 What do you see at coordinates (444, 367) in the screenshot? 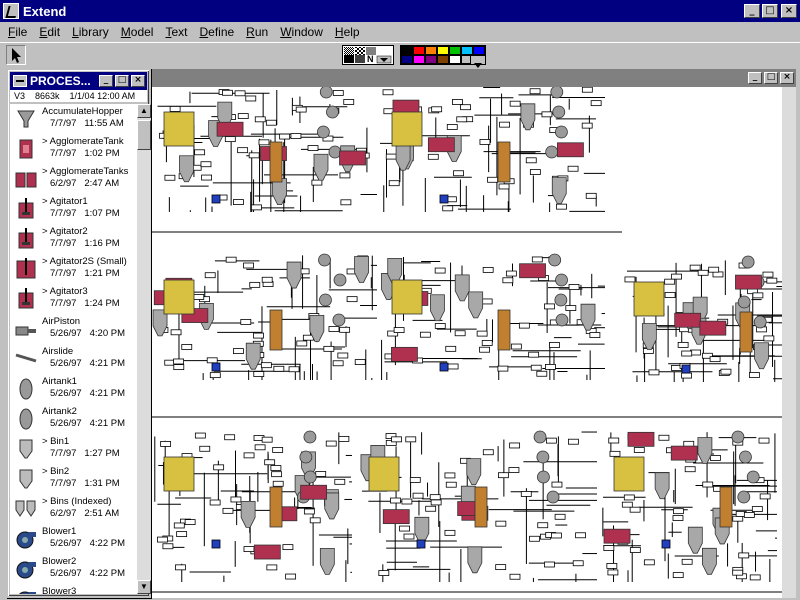
I see `pump-block` at bounding box center [444, 367].